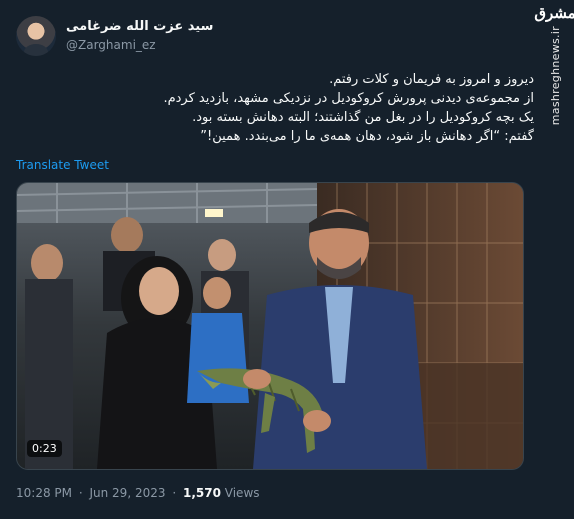 This screenshot has width=574, height=519. I want to click on views-count: 1,570, so click(201, 493).